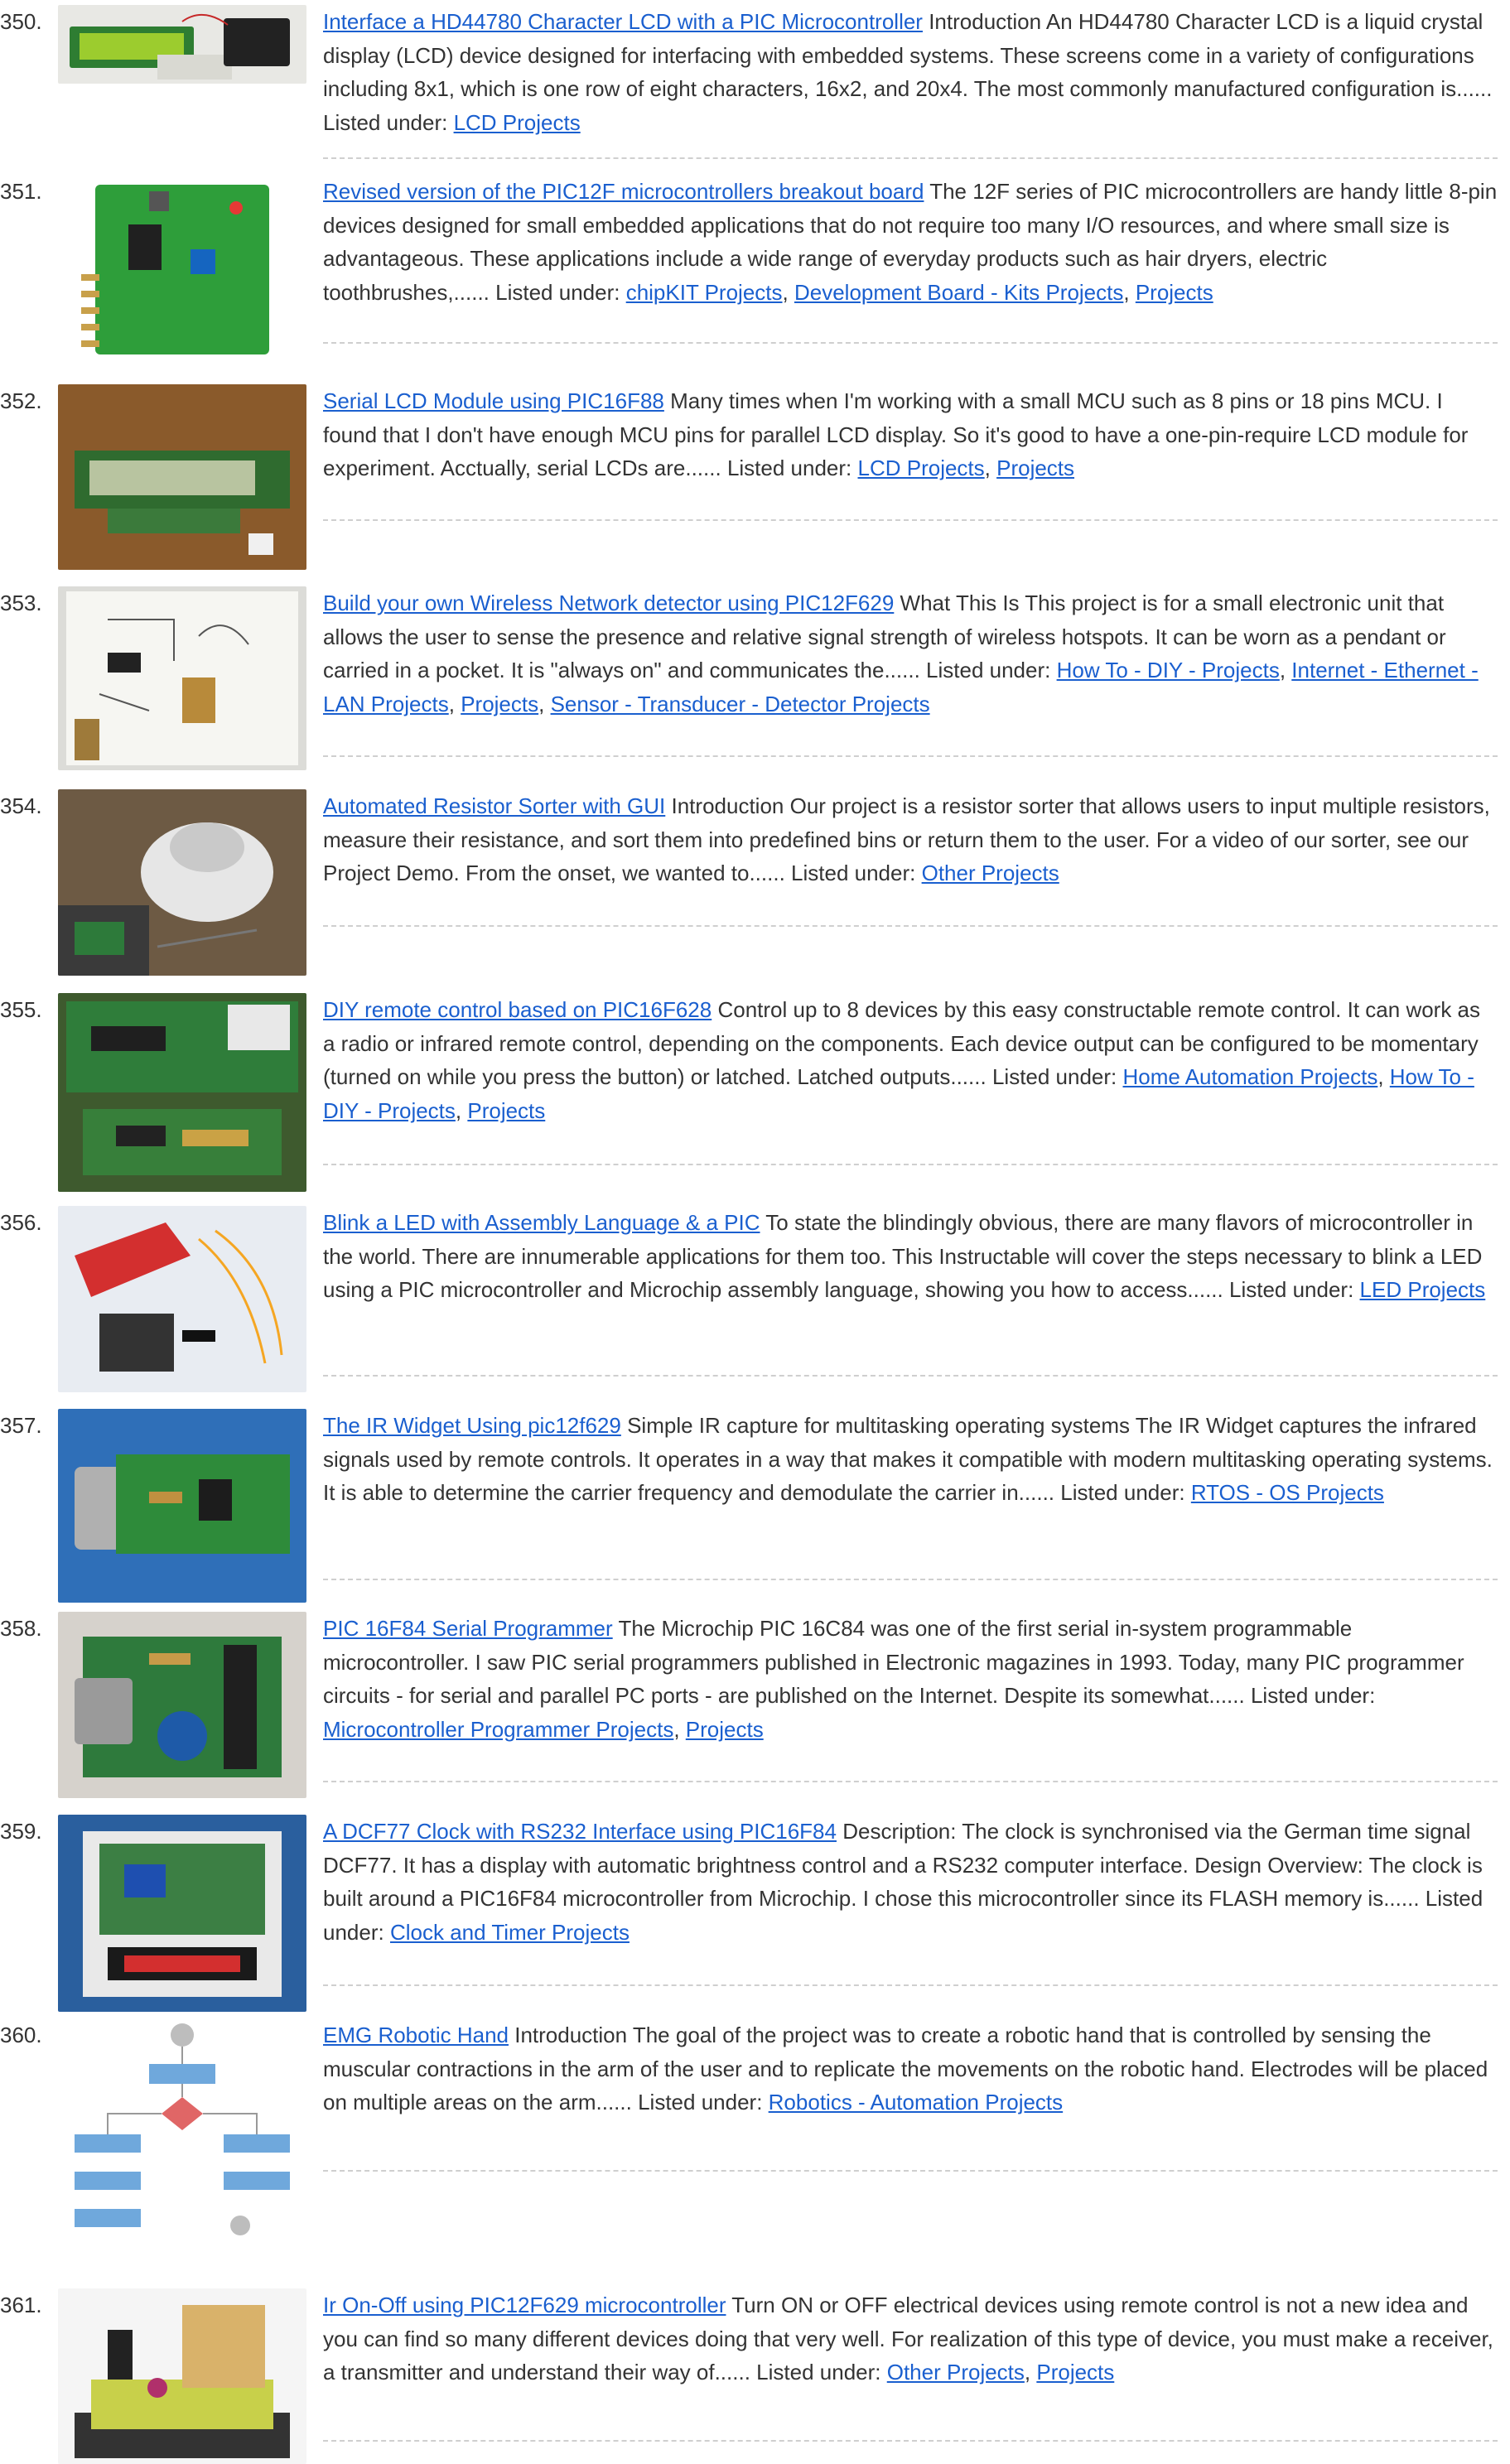 The height and width of the screenshot is (2464, 1510). What do you see at coordinates (182, 44) in the screenshot?
I see `lcd-breadboard-icon` at bounding box center [182, 44].